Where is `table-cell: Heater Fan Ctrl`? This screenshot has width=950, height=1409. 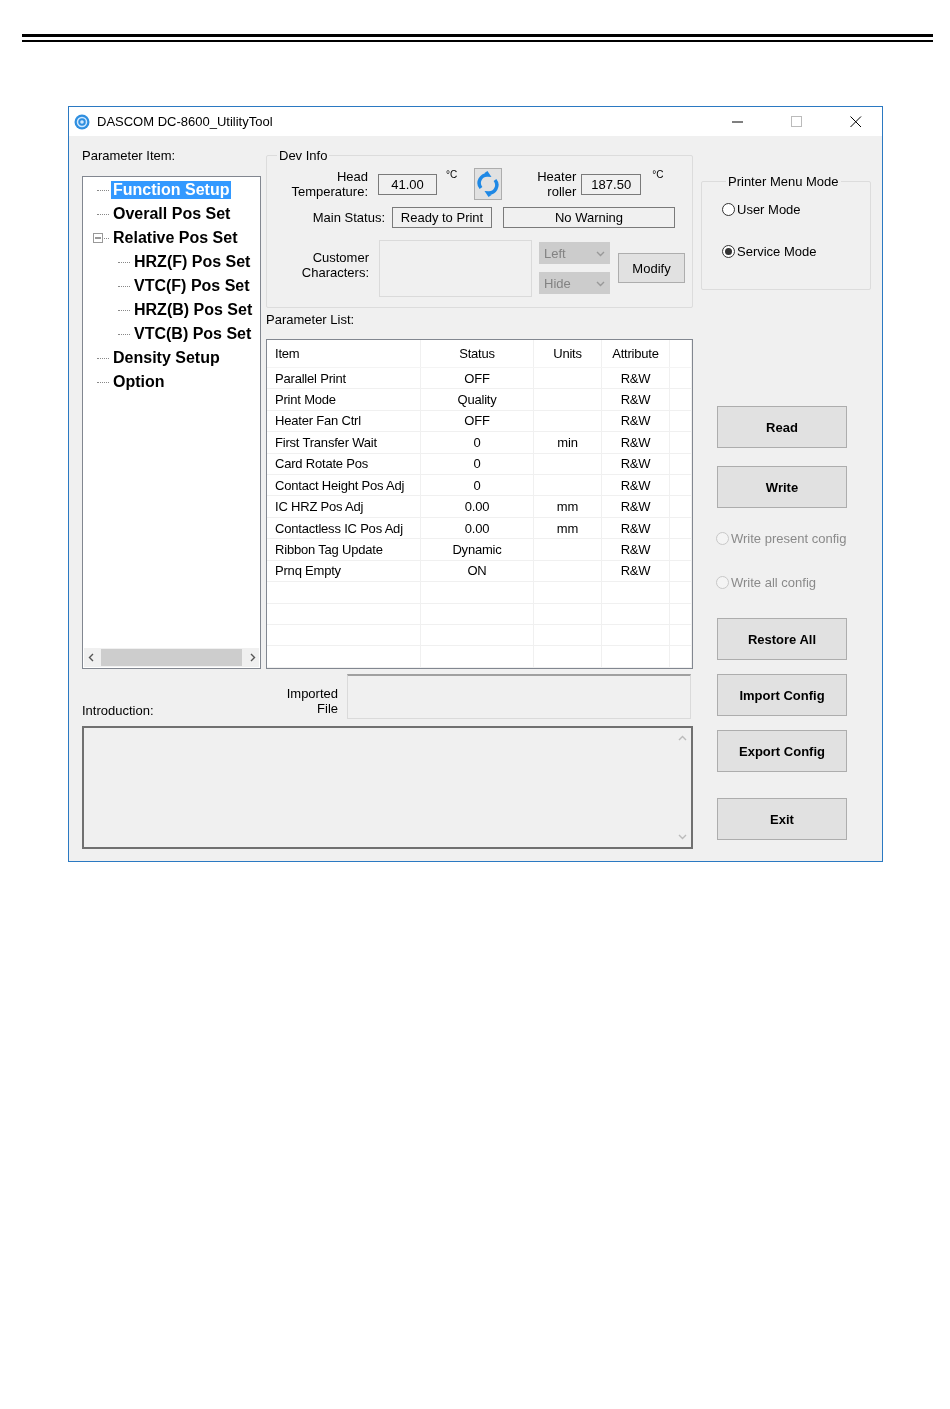
table-cell: Heater Fan Ctrl is located at coordinates (318, 421).